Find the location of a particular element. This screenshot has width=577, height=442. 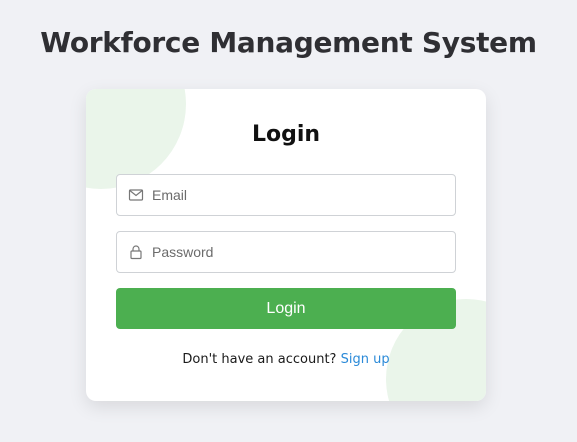

login-title: Login is located at coordinates (286, 134).